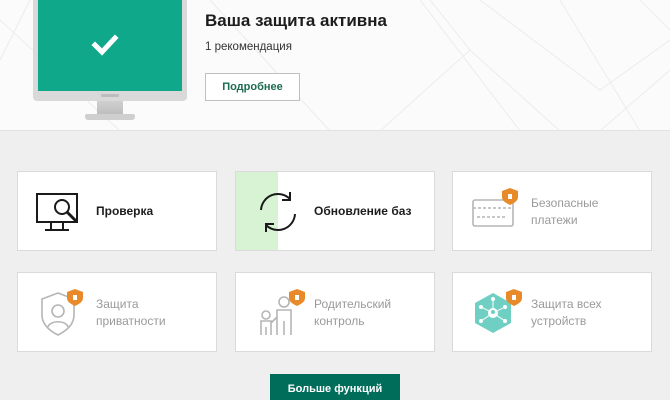  I want to click on secure-payment-card-icon, so click(495, 207).